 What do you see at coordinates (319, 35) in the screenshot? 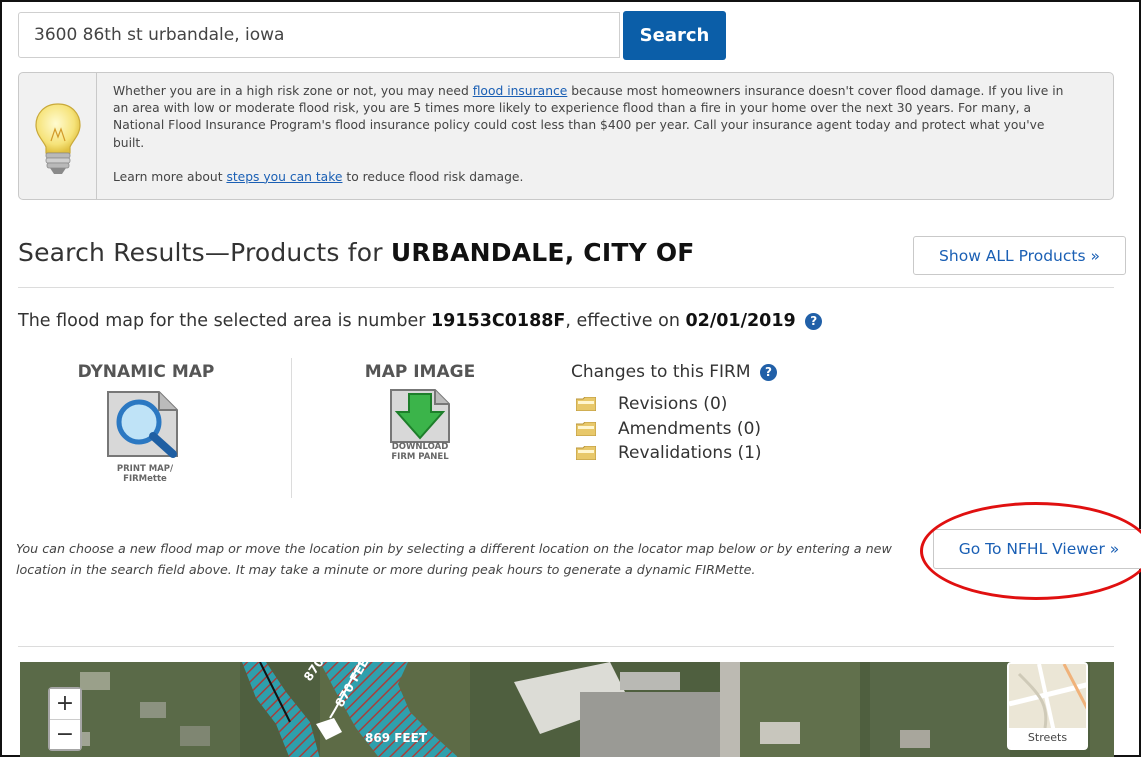
I see `search-input` at bounding box center [319, 35].